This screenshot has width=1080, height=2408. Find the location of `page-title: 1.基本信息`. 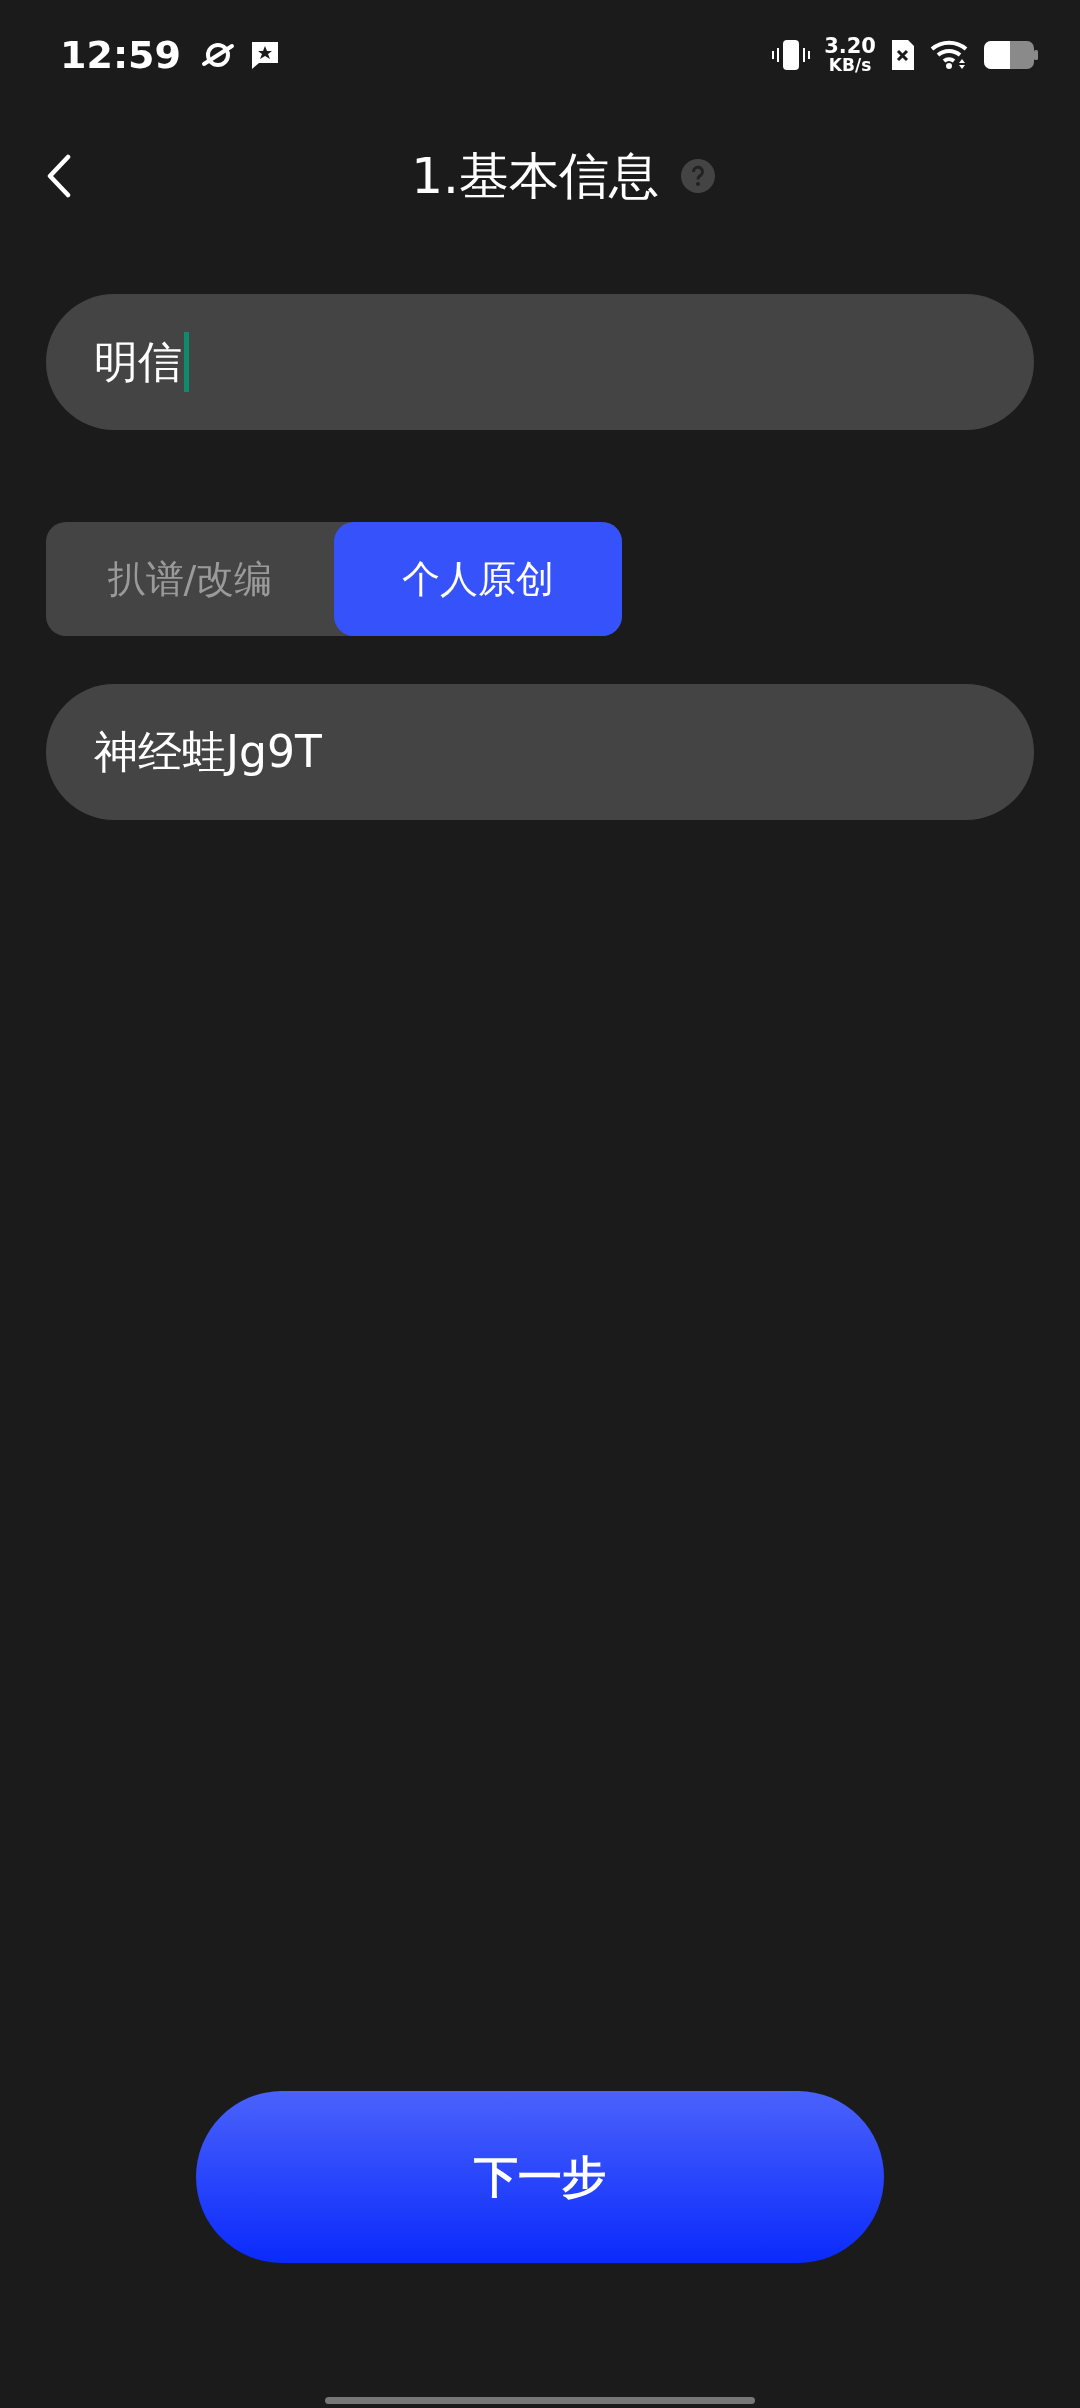

page-title: 1.基本信息 is located at coordinates (535, 176).